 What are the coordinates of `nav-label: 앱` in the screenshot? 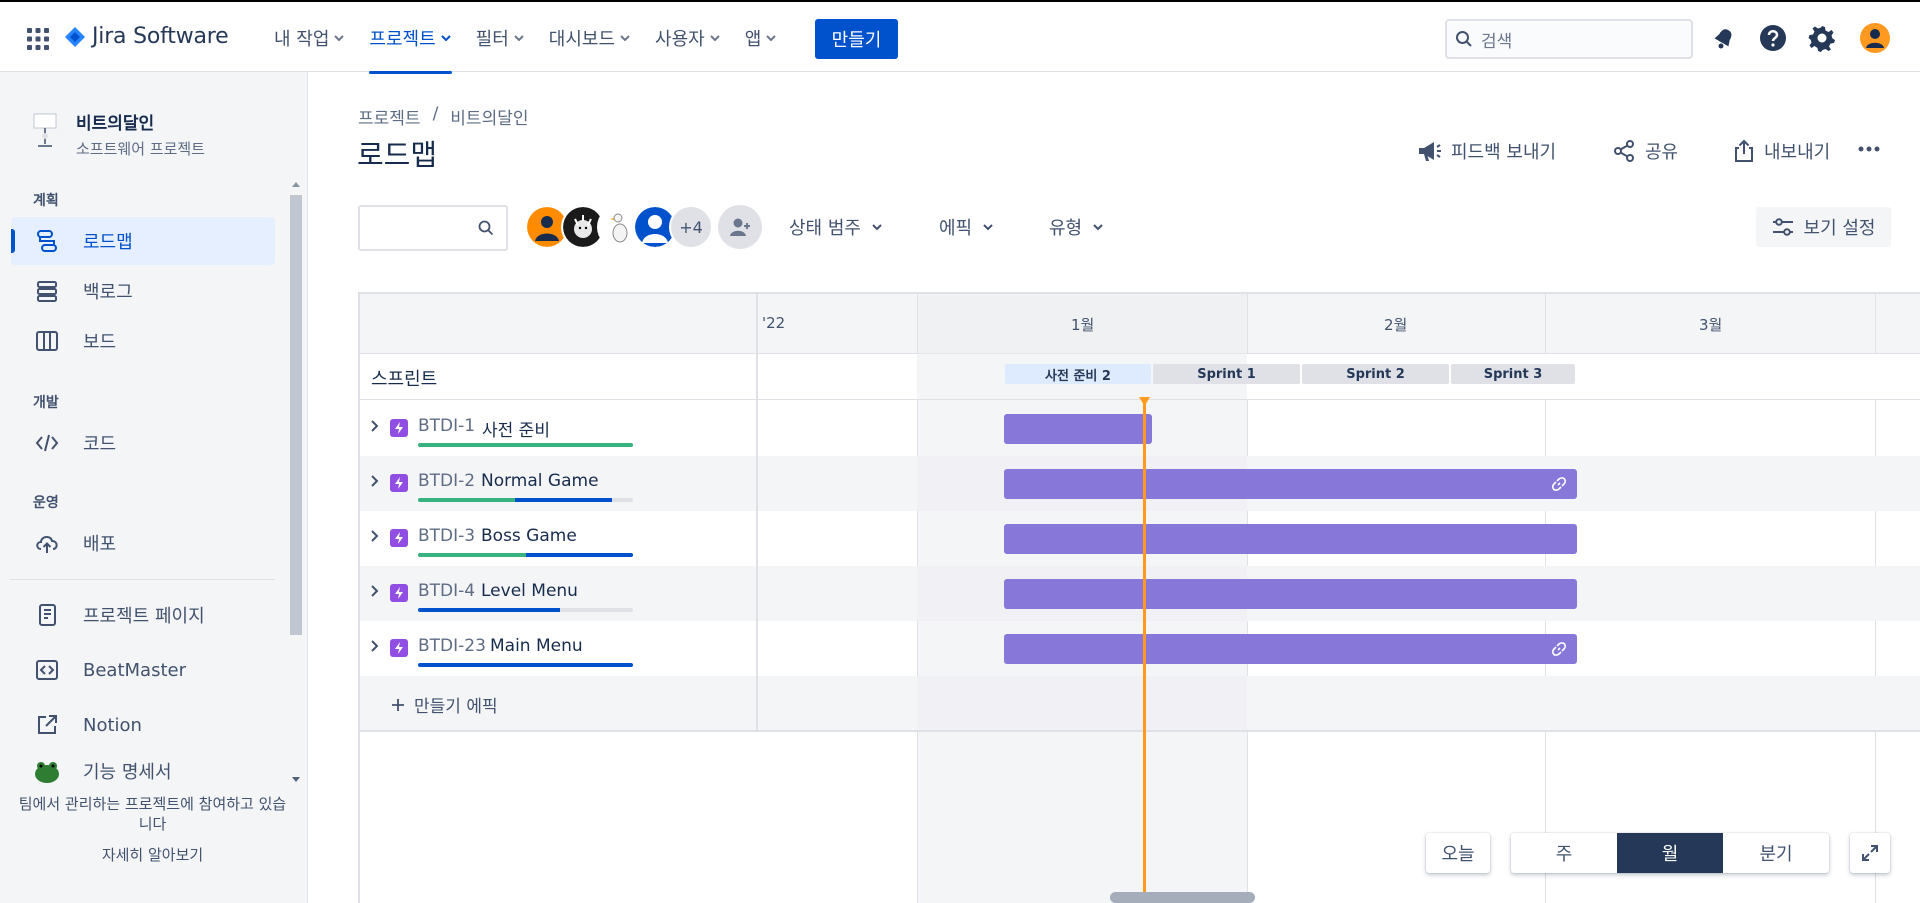 It's located at (753, 39).